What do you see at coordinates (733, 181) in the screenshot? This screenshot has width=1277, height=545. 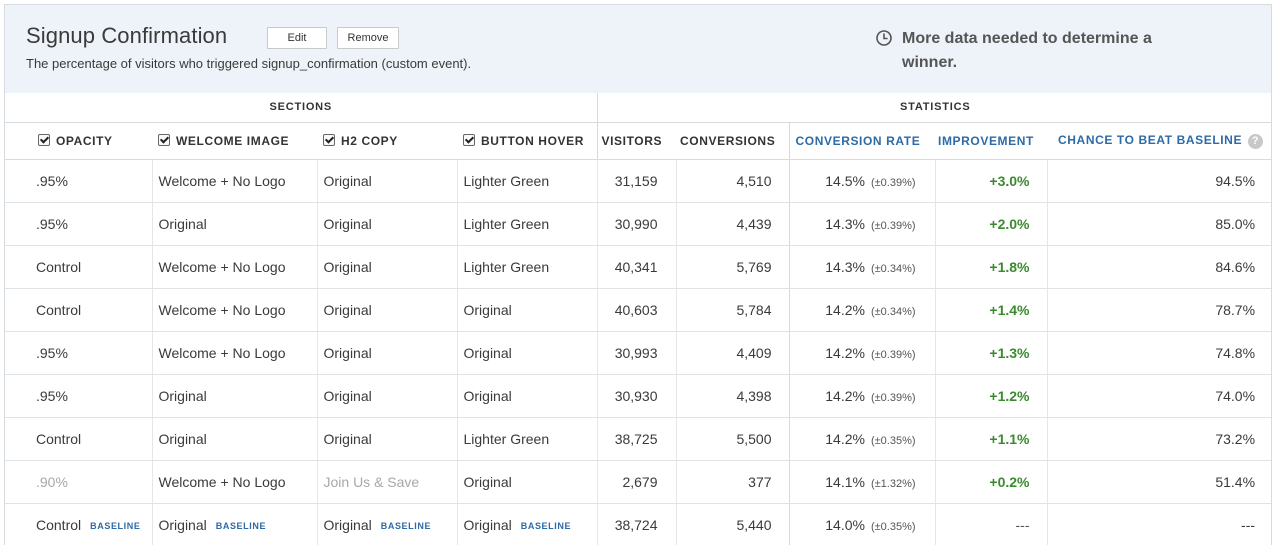 I see `conversions-cell: 4,510` at bounding box center [733, 181].